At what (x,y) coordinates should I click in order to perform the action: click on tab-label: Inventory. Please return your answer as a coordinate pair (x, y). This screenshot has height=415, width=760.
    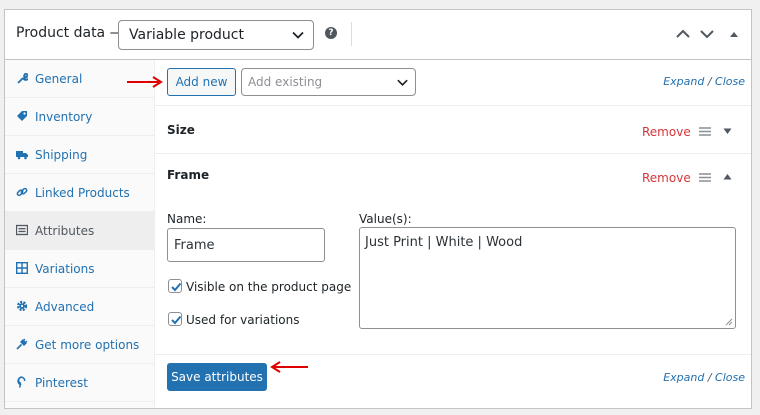
    Looking at the image, I should click on (64, 117).